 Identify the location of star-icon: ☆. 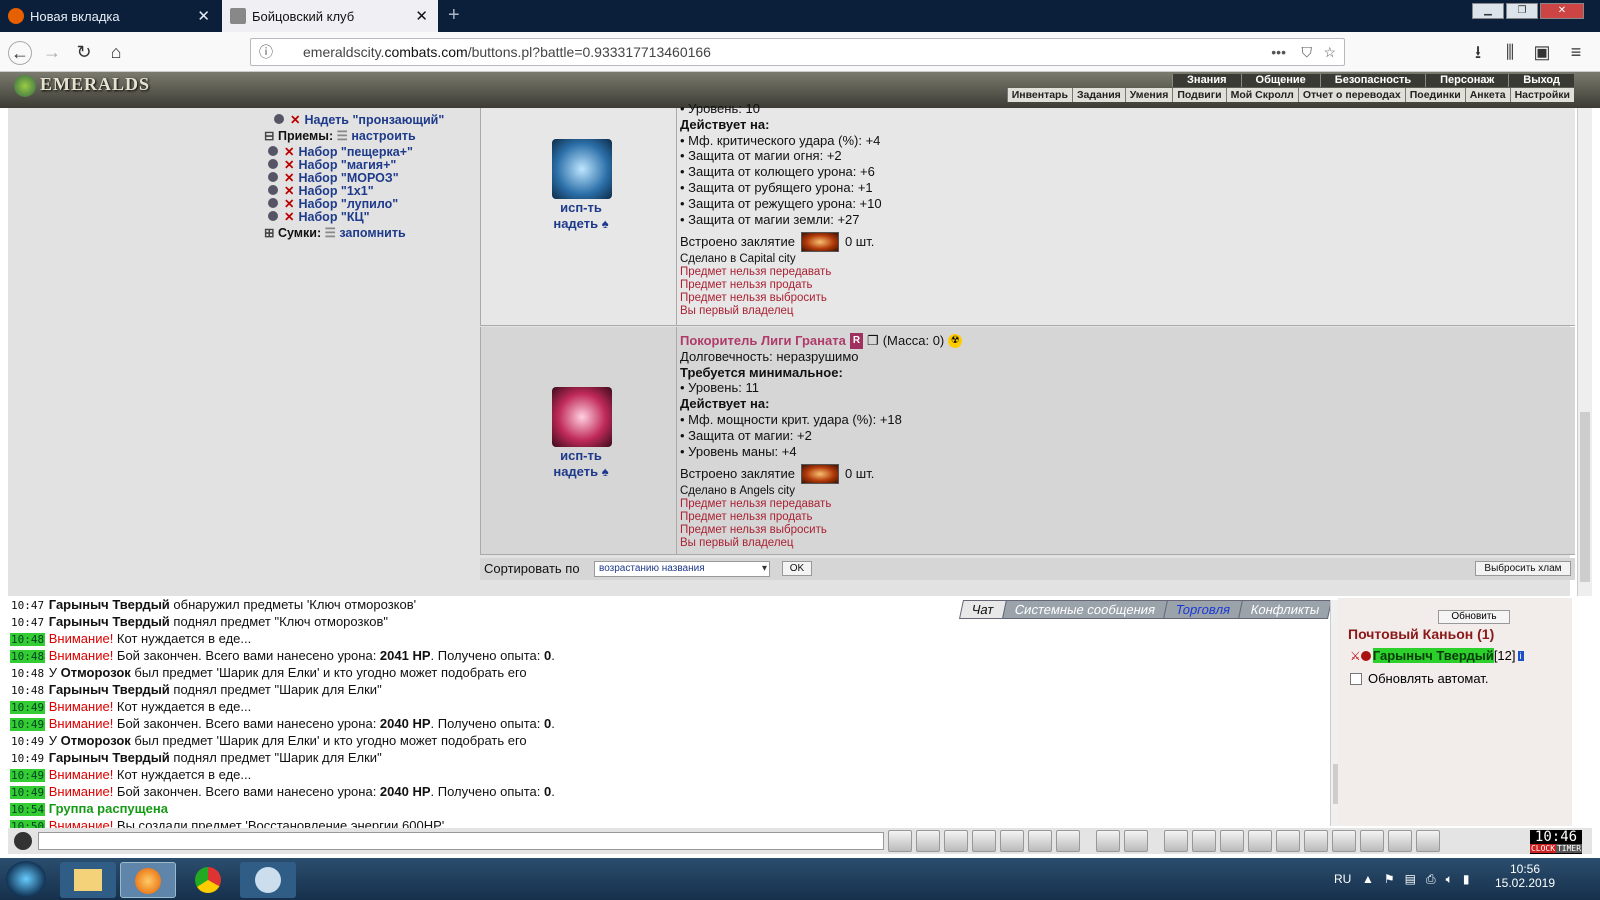
(1329, 52).